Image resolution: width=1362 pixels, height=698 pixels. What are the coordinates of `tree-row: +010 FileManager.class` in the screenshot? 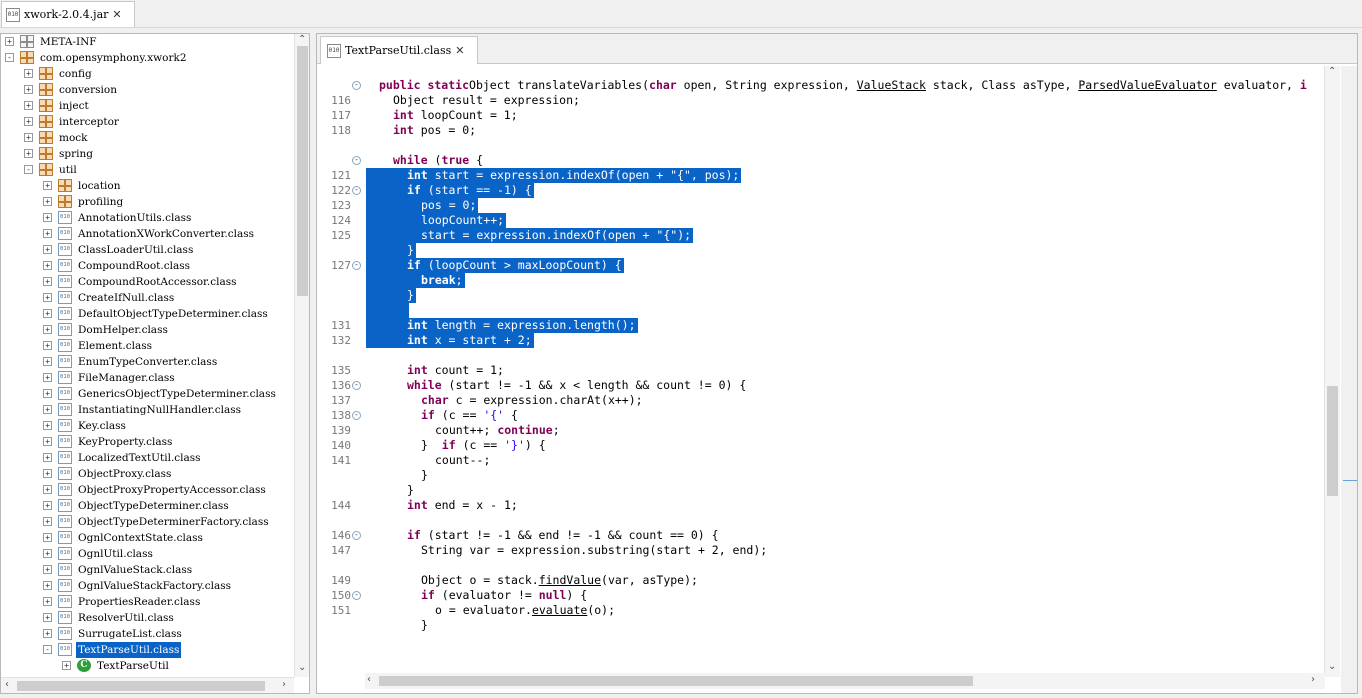 It's located at (147, 378).